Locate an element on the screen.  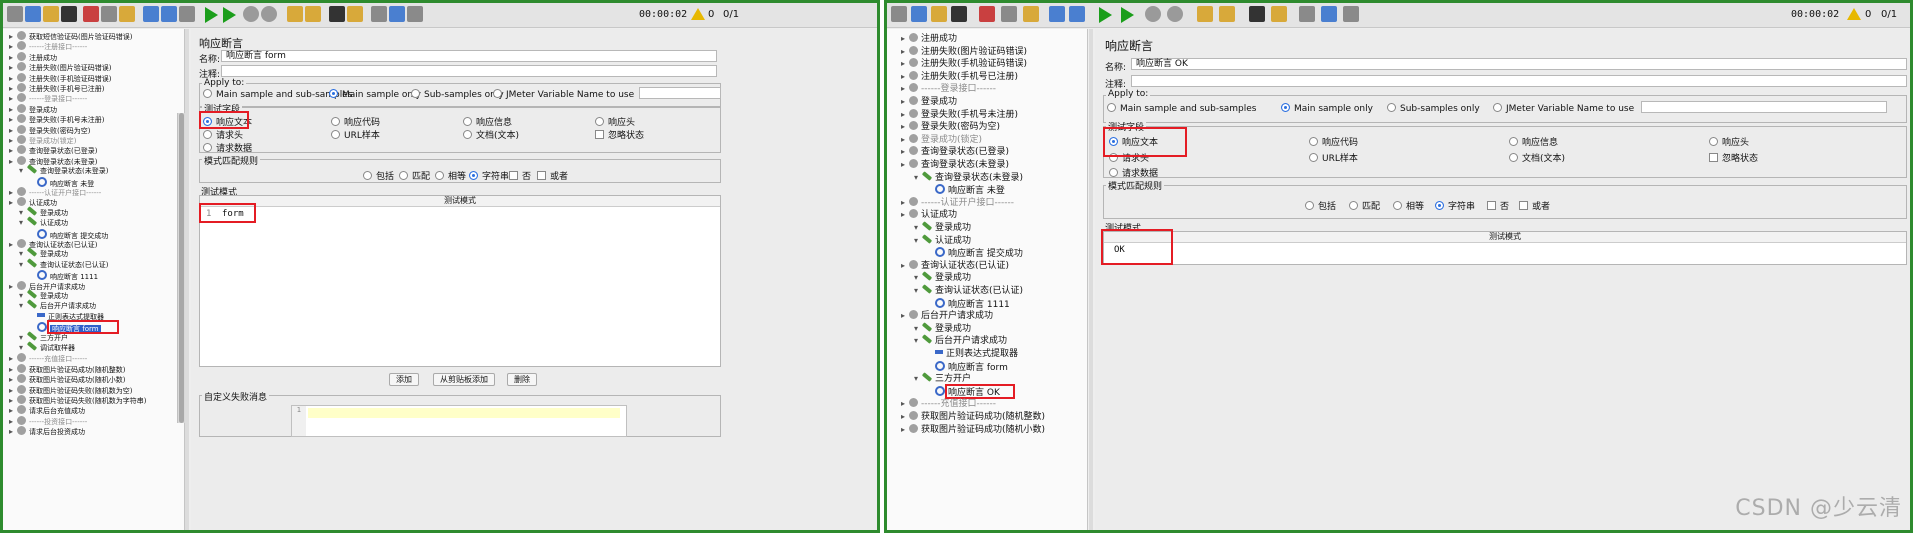
custom-fail-editor: 1 is located at coordinates (459, 421).